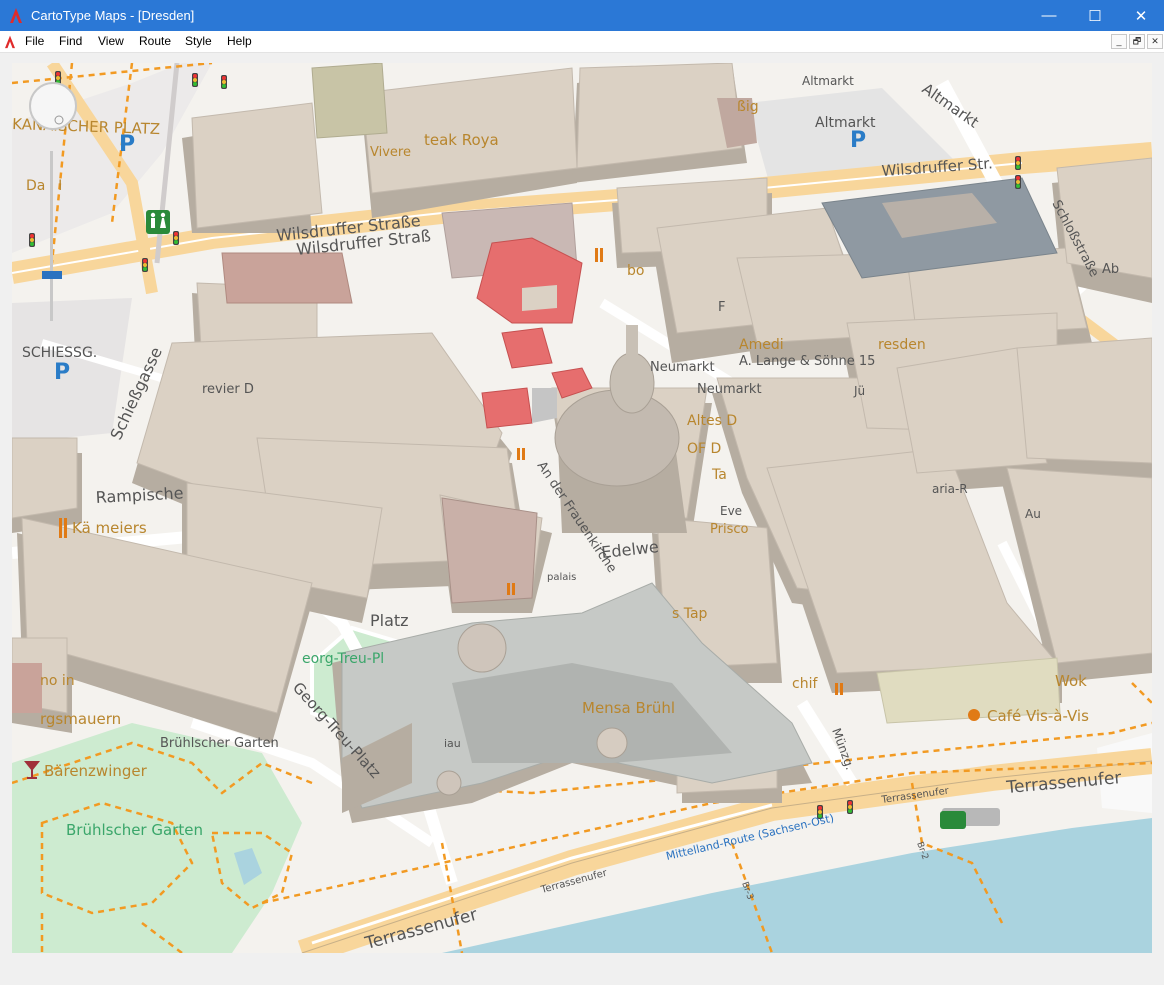  Describe the element at coordinates (96, 771) in the screenshot. I see `baerenzwinger-label: Bärenzwinger` at that location.